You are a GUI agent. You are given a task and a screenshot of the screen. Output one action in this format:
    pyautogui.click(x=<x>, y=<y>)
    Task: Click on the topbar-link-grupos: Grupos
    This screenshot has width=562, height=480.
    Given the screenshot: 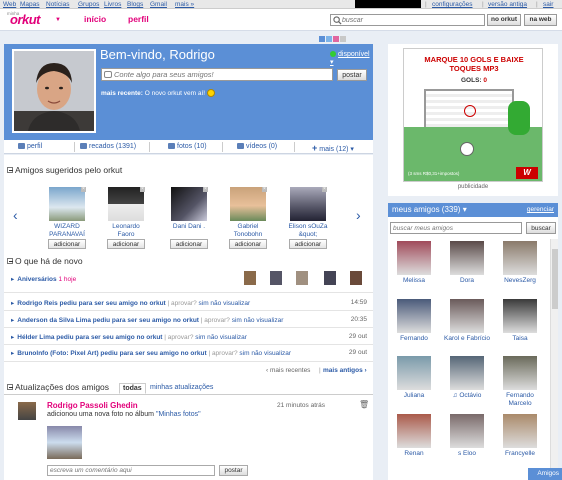 What is the action you would take?
    pyautogui.click(x=88, y=4)
    